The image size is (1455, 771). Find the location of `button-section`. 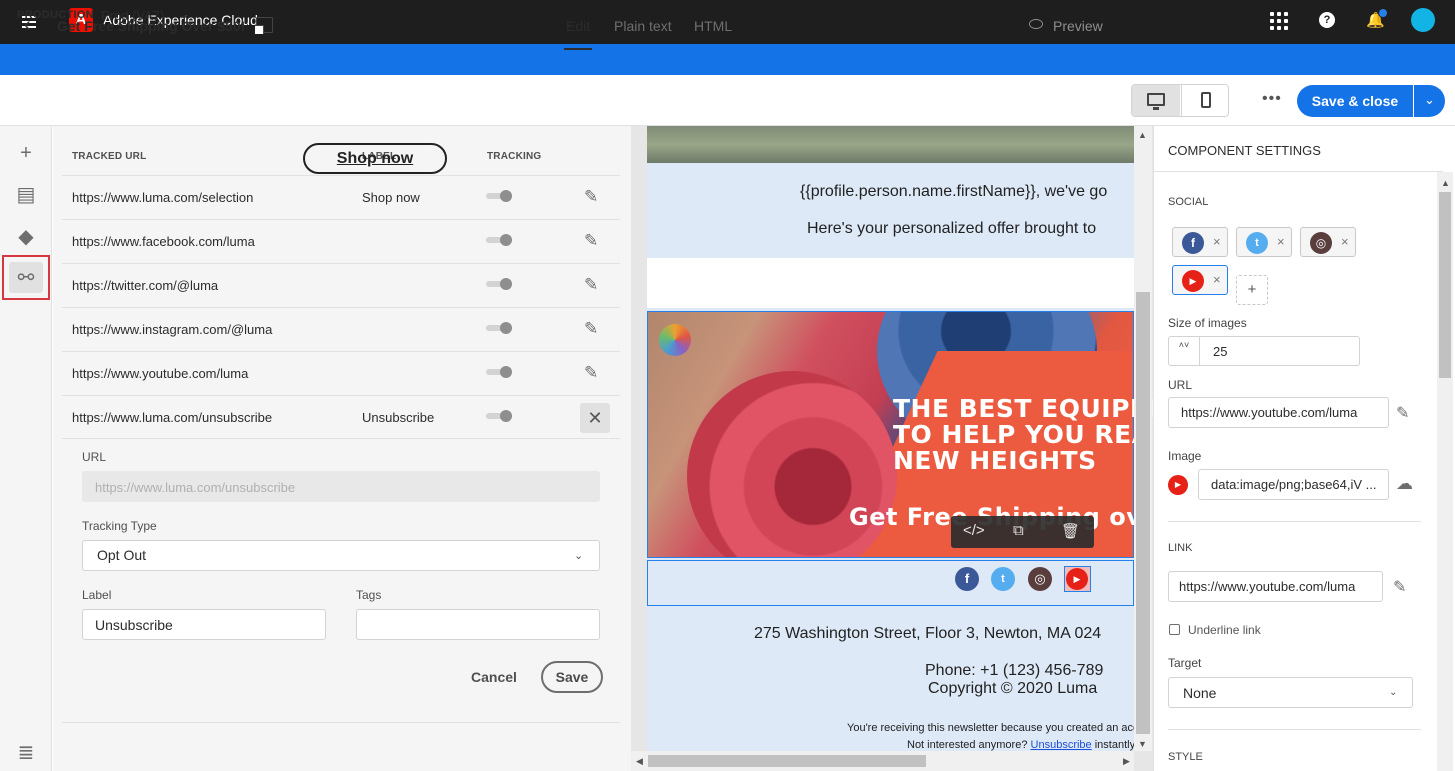

button-section is located at coordinates (890, 283).